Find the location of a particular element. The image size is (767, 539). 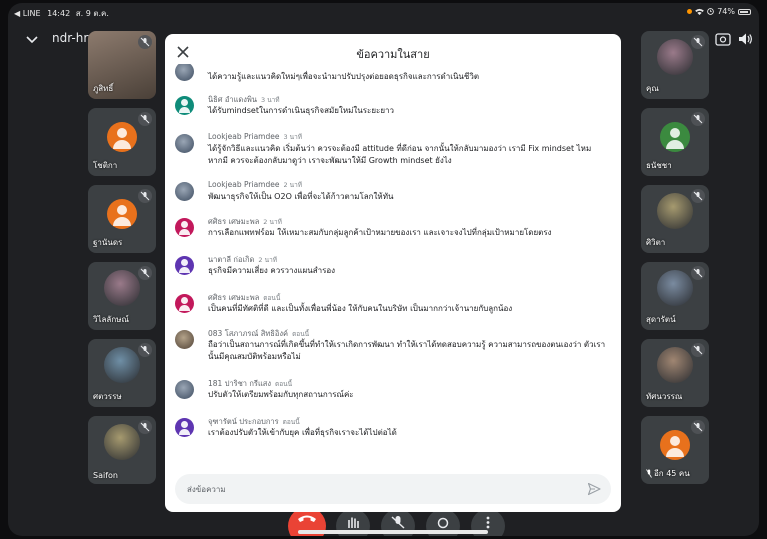

status-bar: ◀ LINE 14:42 ส. 9 ต.ค. 74% is located at coordinates (383, 12).